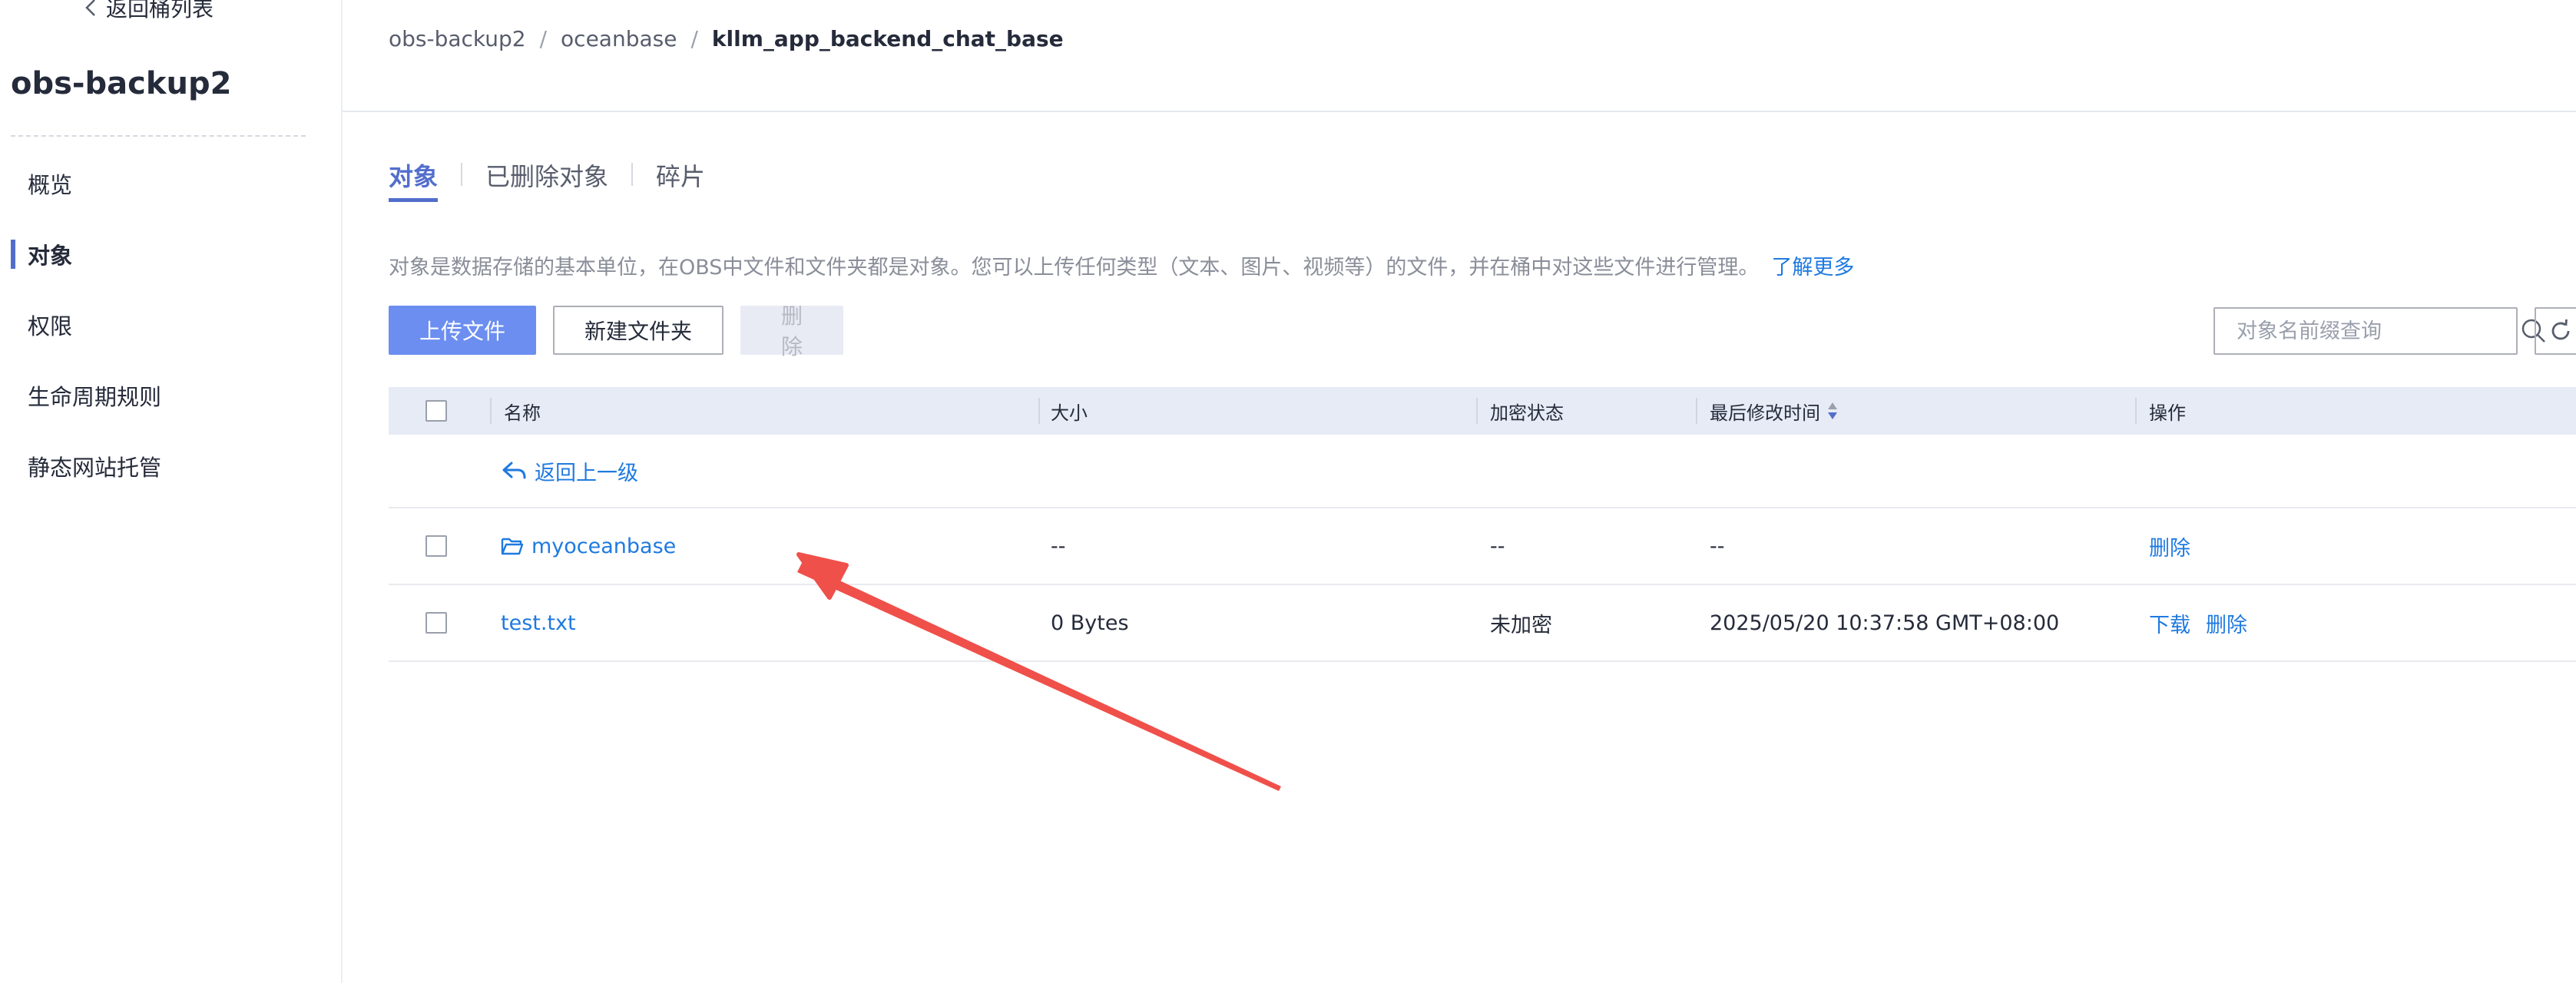  I want to click on sidebar-item-label: 静态网站托管, so click(95, 468).